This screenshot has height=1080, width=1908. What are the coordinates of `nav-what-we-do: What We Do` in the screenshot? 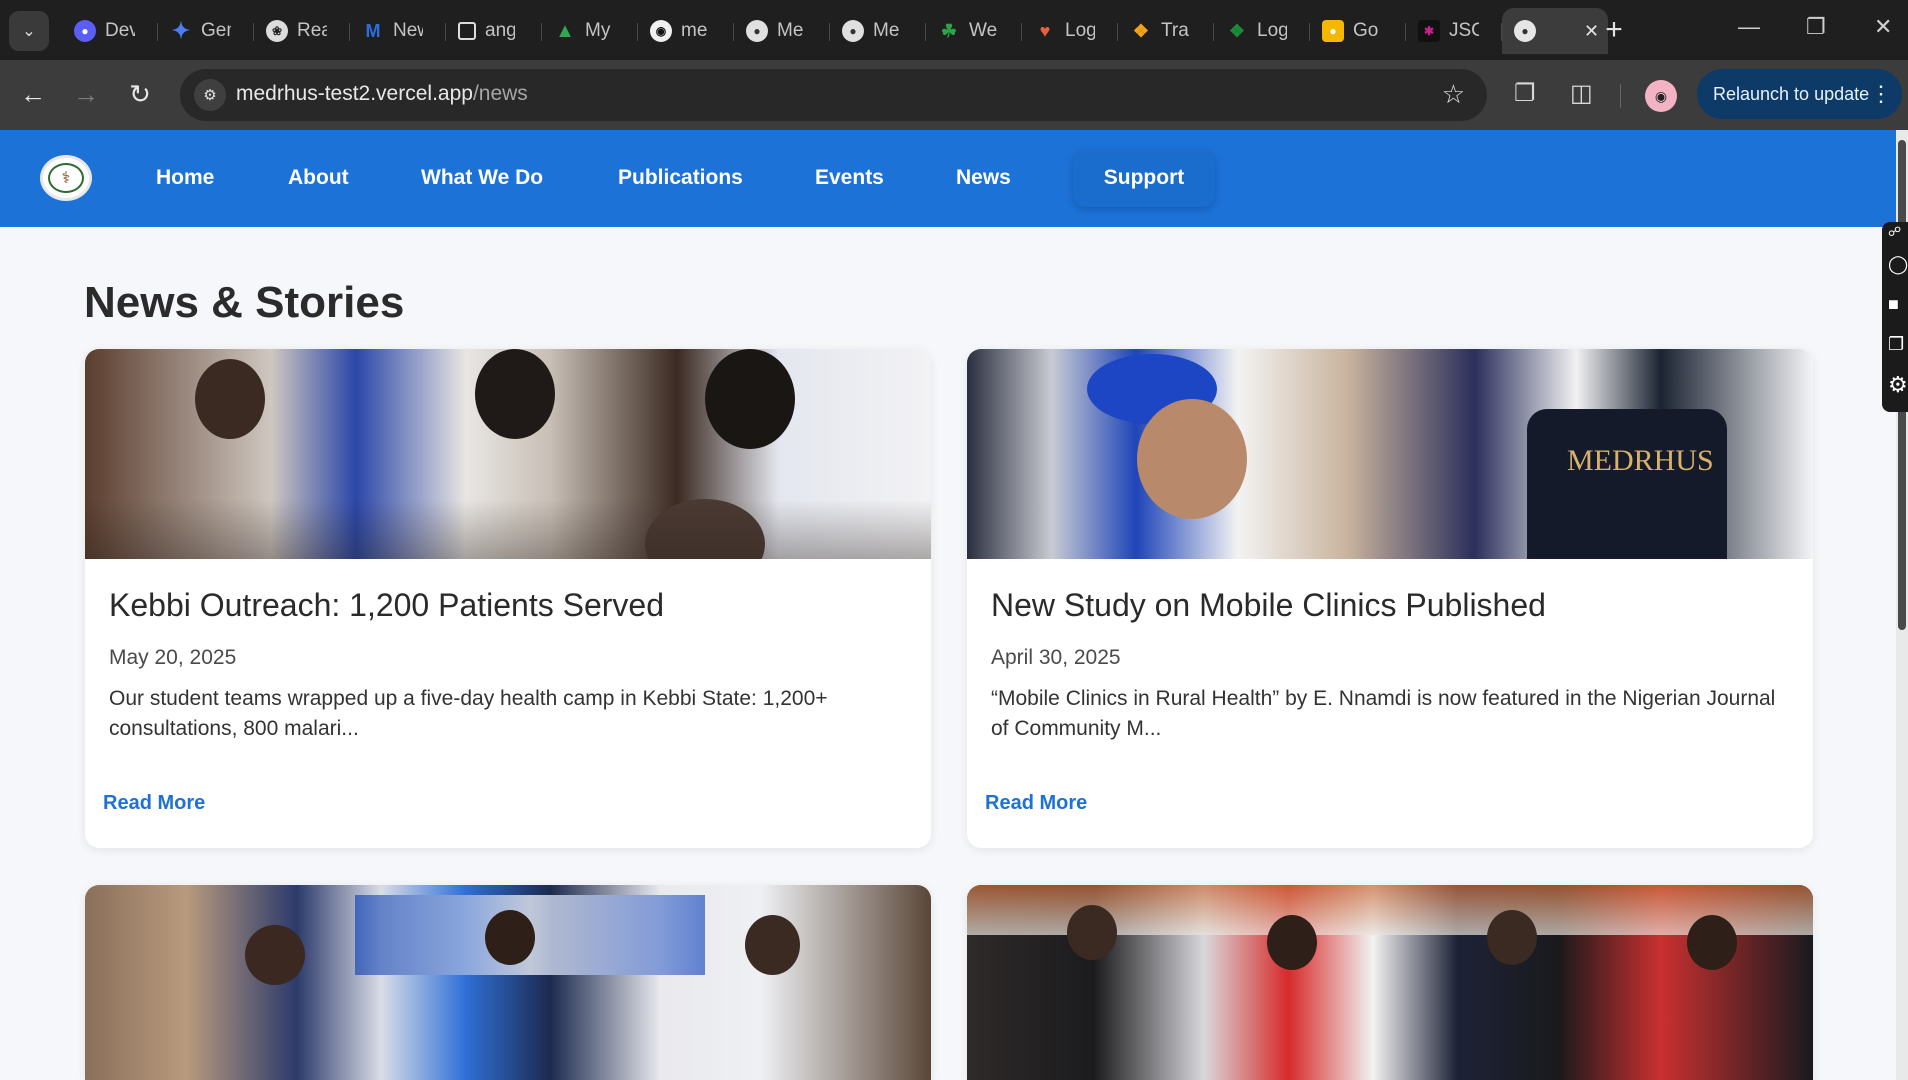 It's located at (482, 178).